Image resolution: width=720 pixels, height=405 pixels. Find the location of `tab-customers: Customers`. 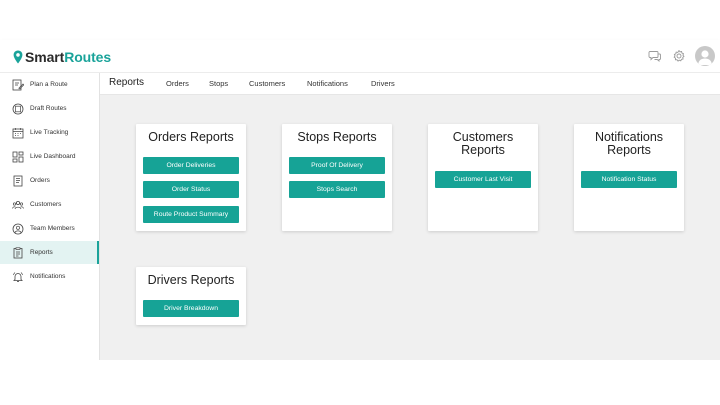

tab-customers: Customers is located at coordinates (267, 83).